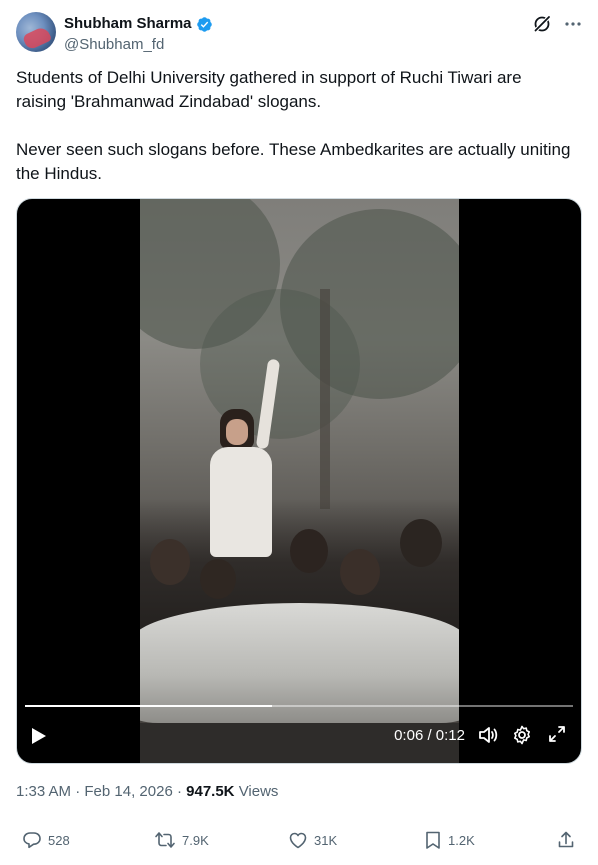  I want to click on author-handle: @Shubham_fd, so click(138, 45).